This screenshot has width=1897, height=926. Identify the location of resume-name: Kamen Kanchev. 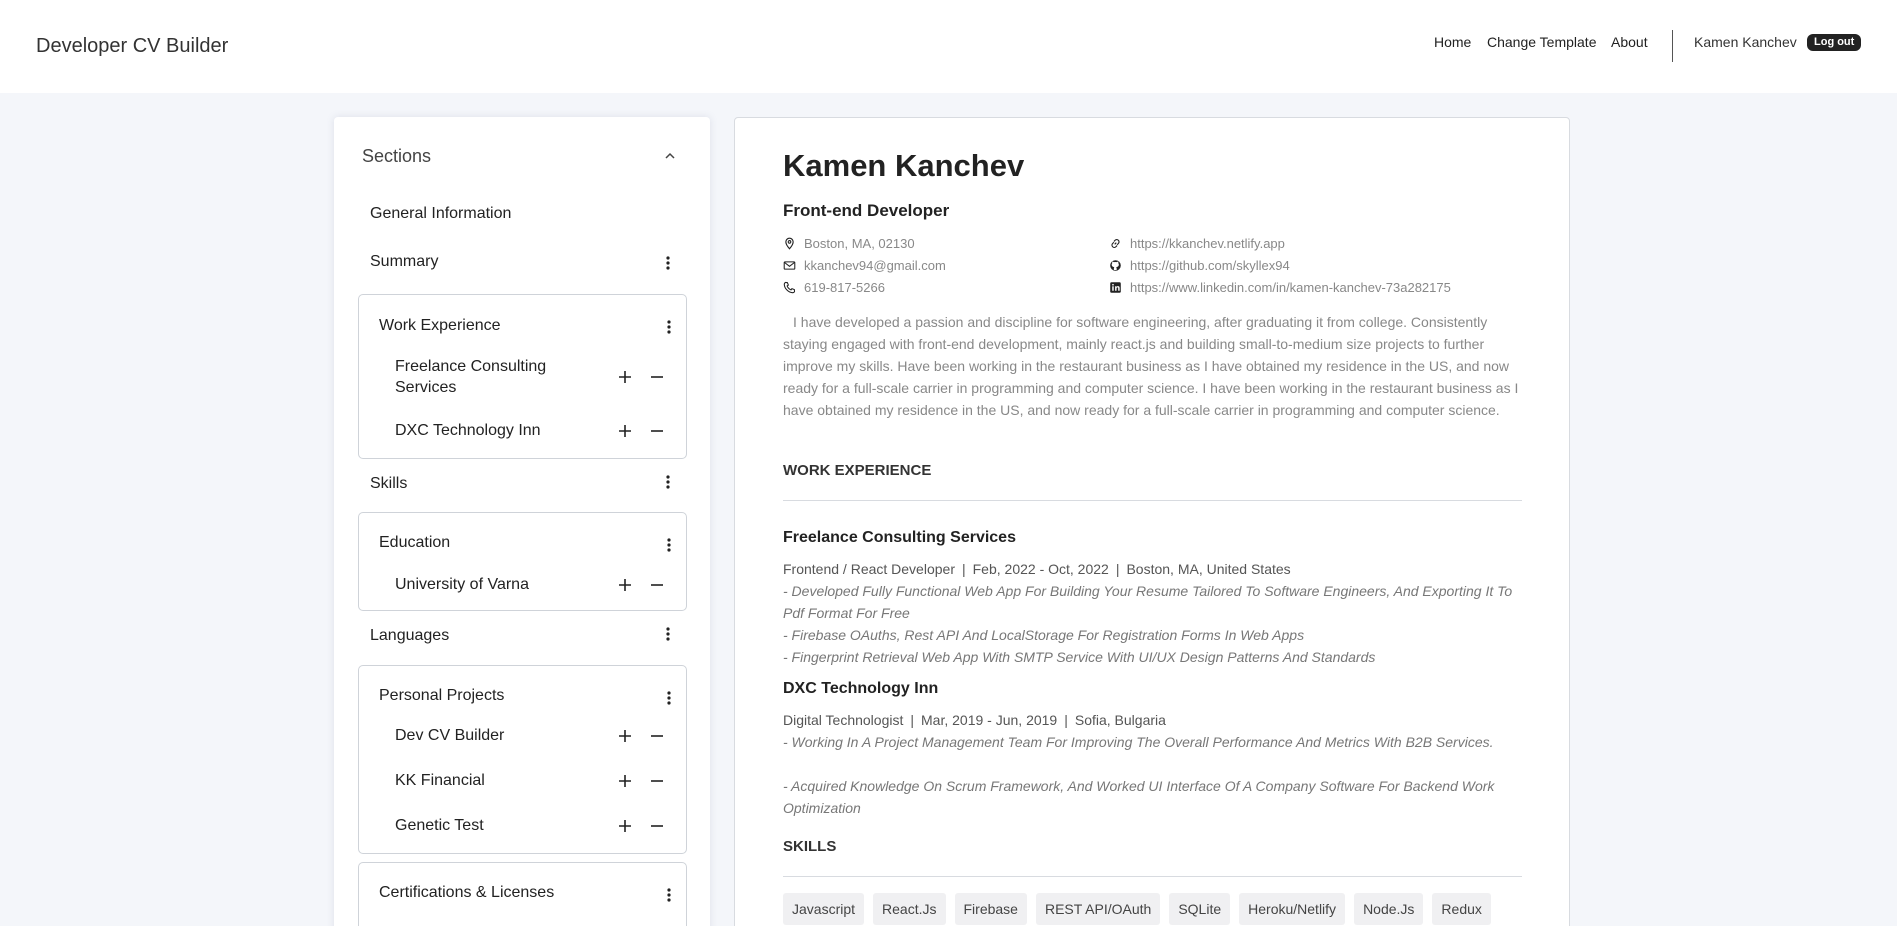
(904, 165).